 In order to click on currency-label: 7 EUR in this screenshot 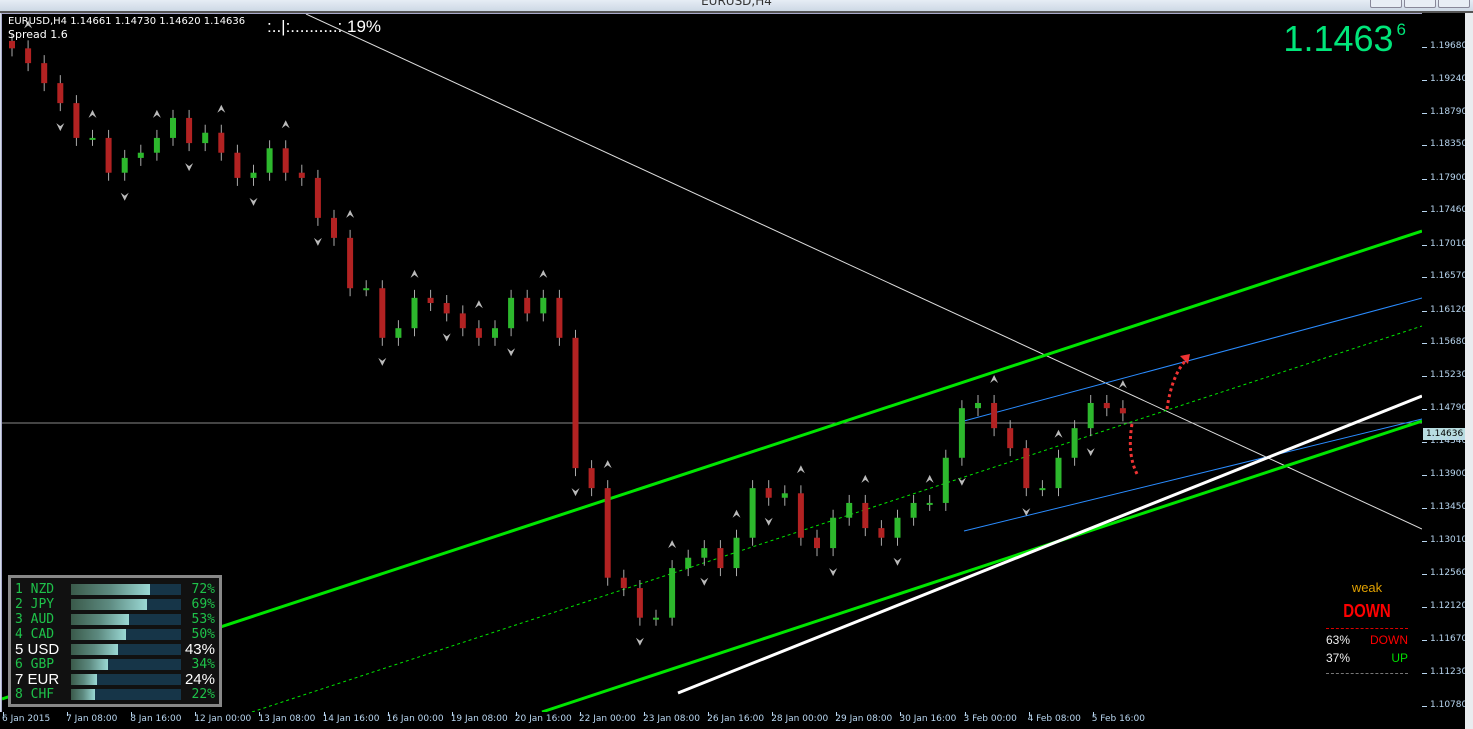, I will do `click(37, 679)`.